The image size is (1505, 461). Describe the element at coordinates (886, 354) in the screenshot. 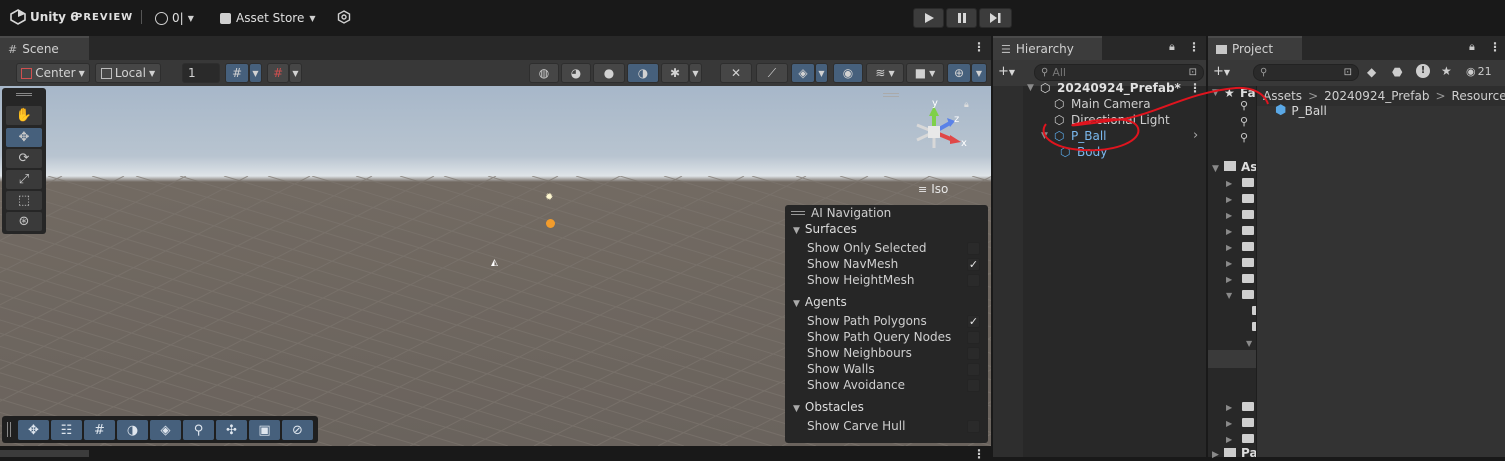

I see `nav-option-row: Show Neighbours` at that location.